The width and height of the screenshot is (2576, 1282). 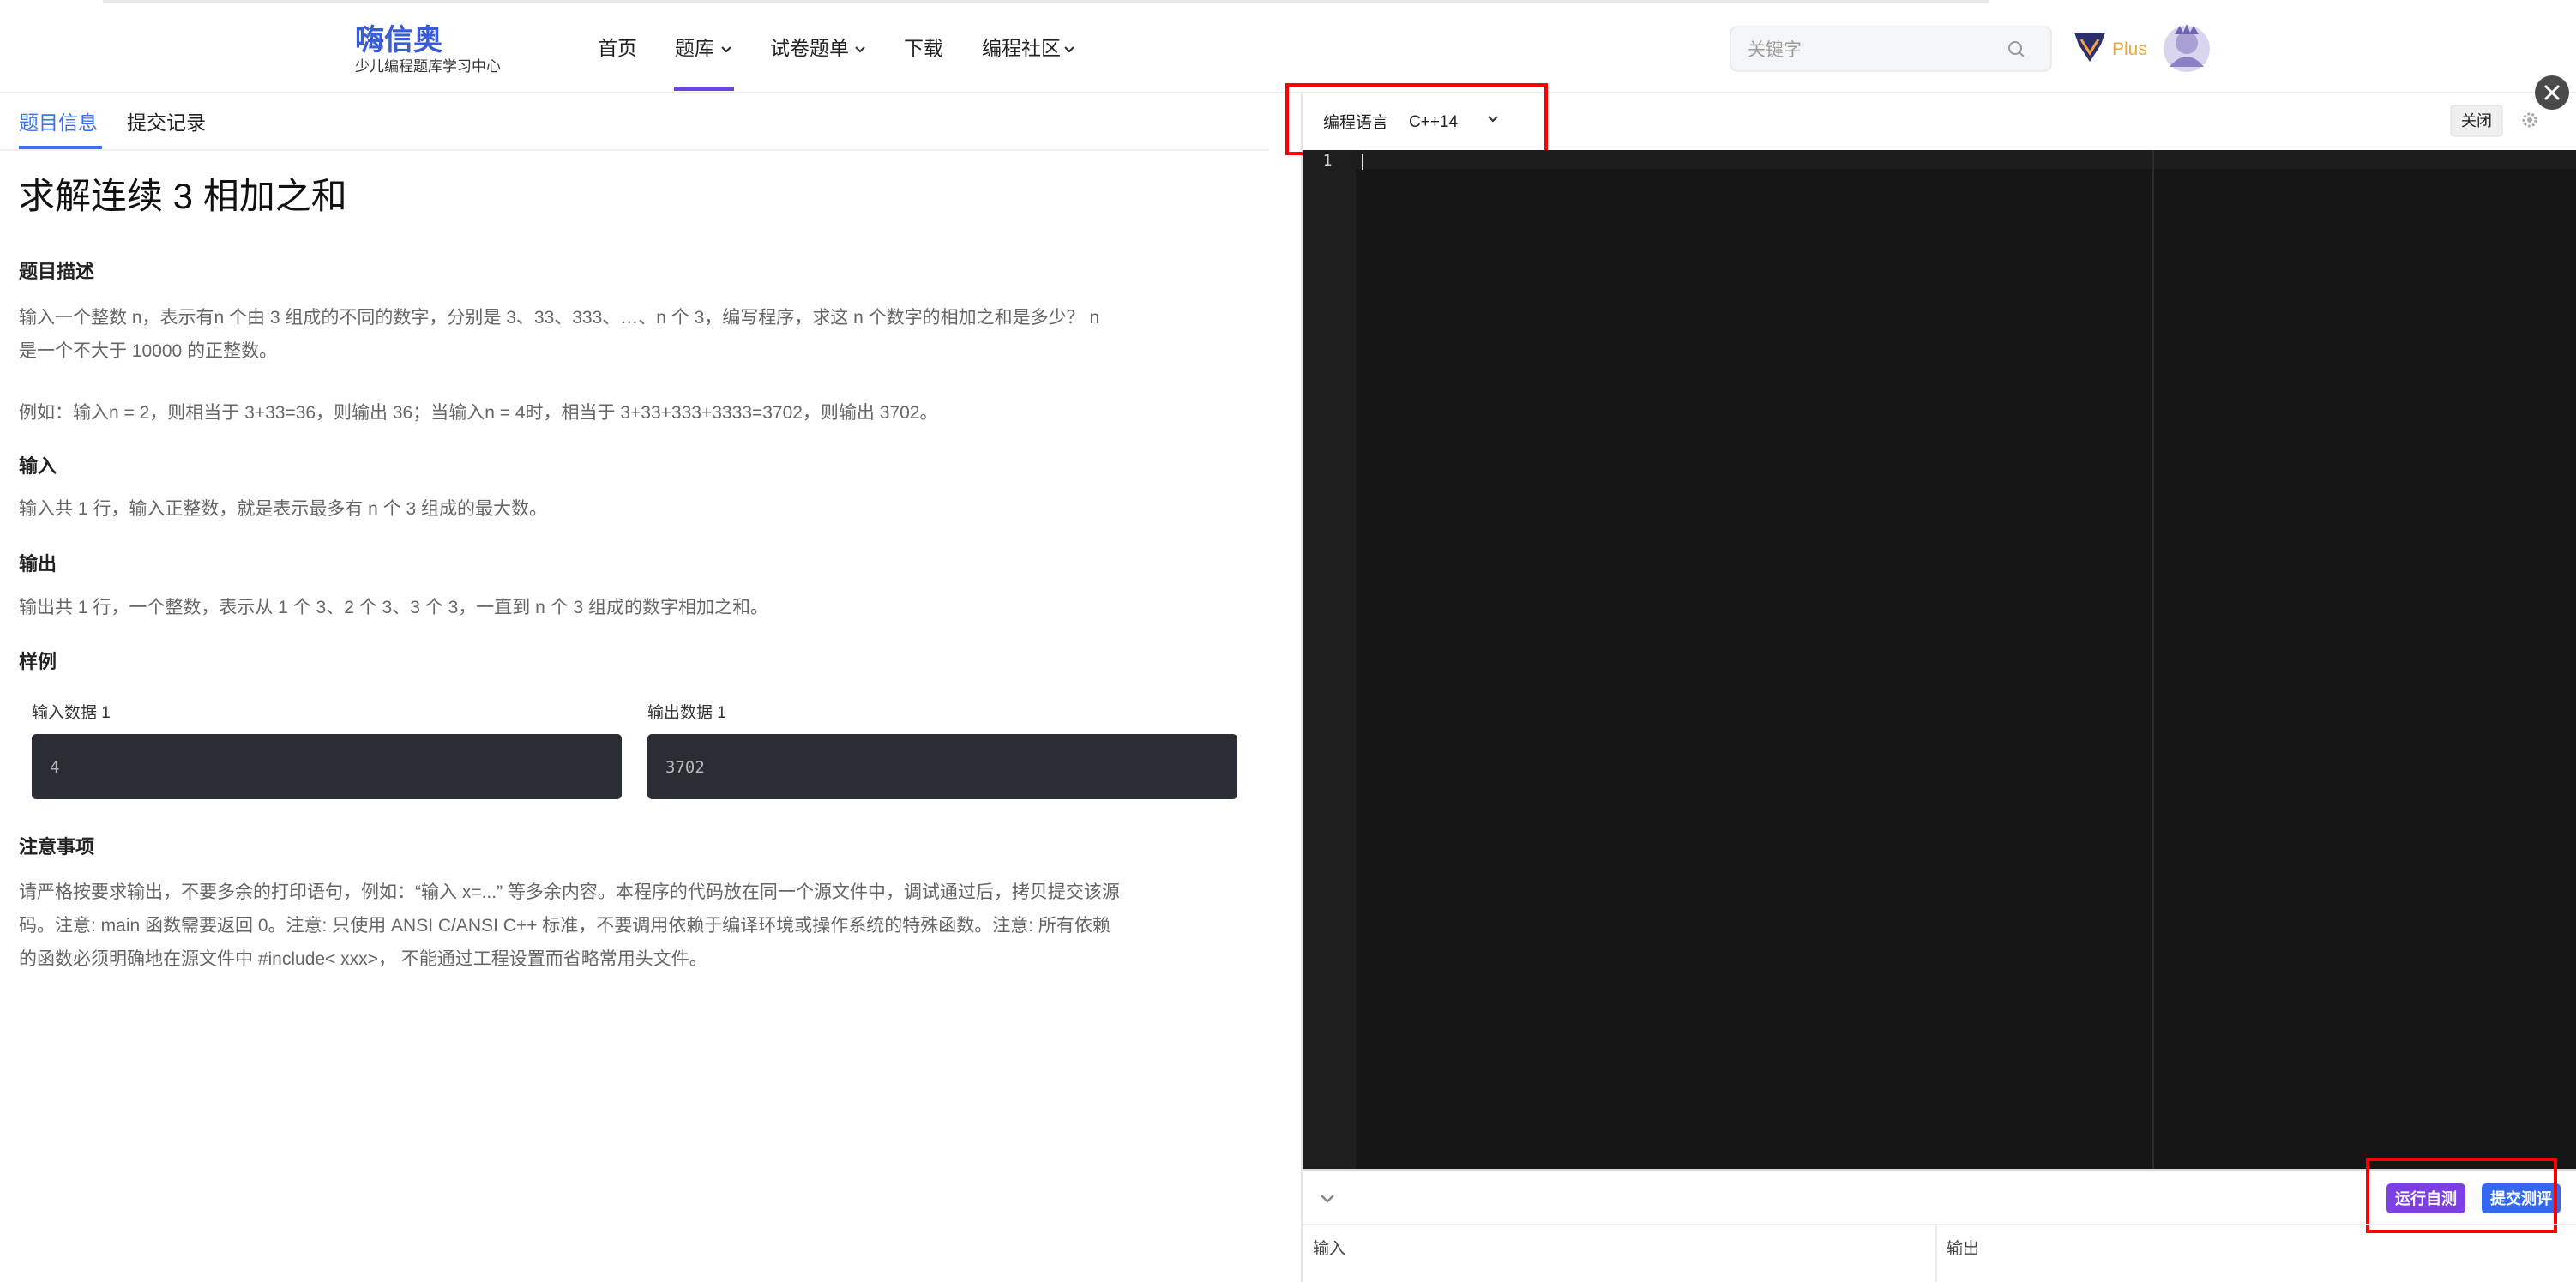 What do you see at coordinates (166, 123) in the screenshot?
I see `tab-submissions: 提交记录` at bounding box center [166, 123].